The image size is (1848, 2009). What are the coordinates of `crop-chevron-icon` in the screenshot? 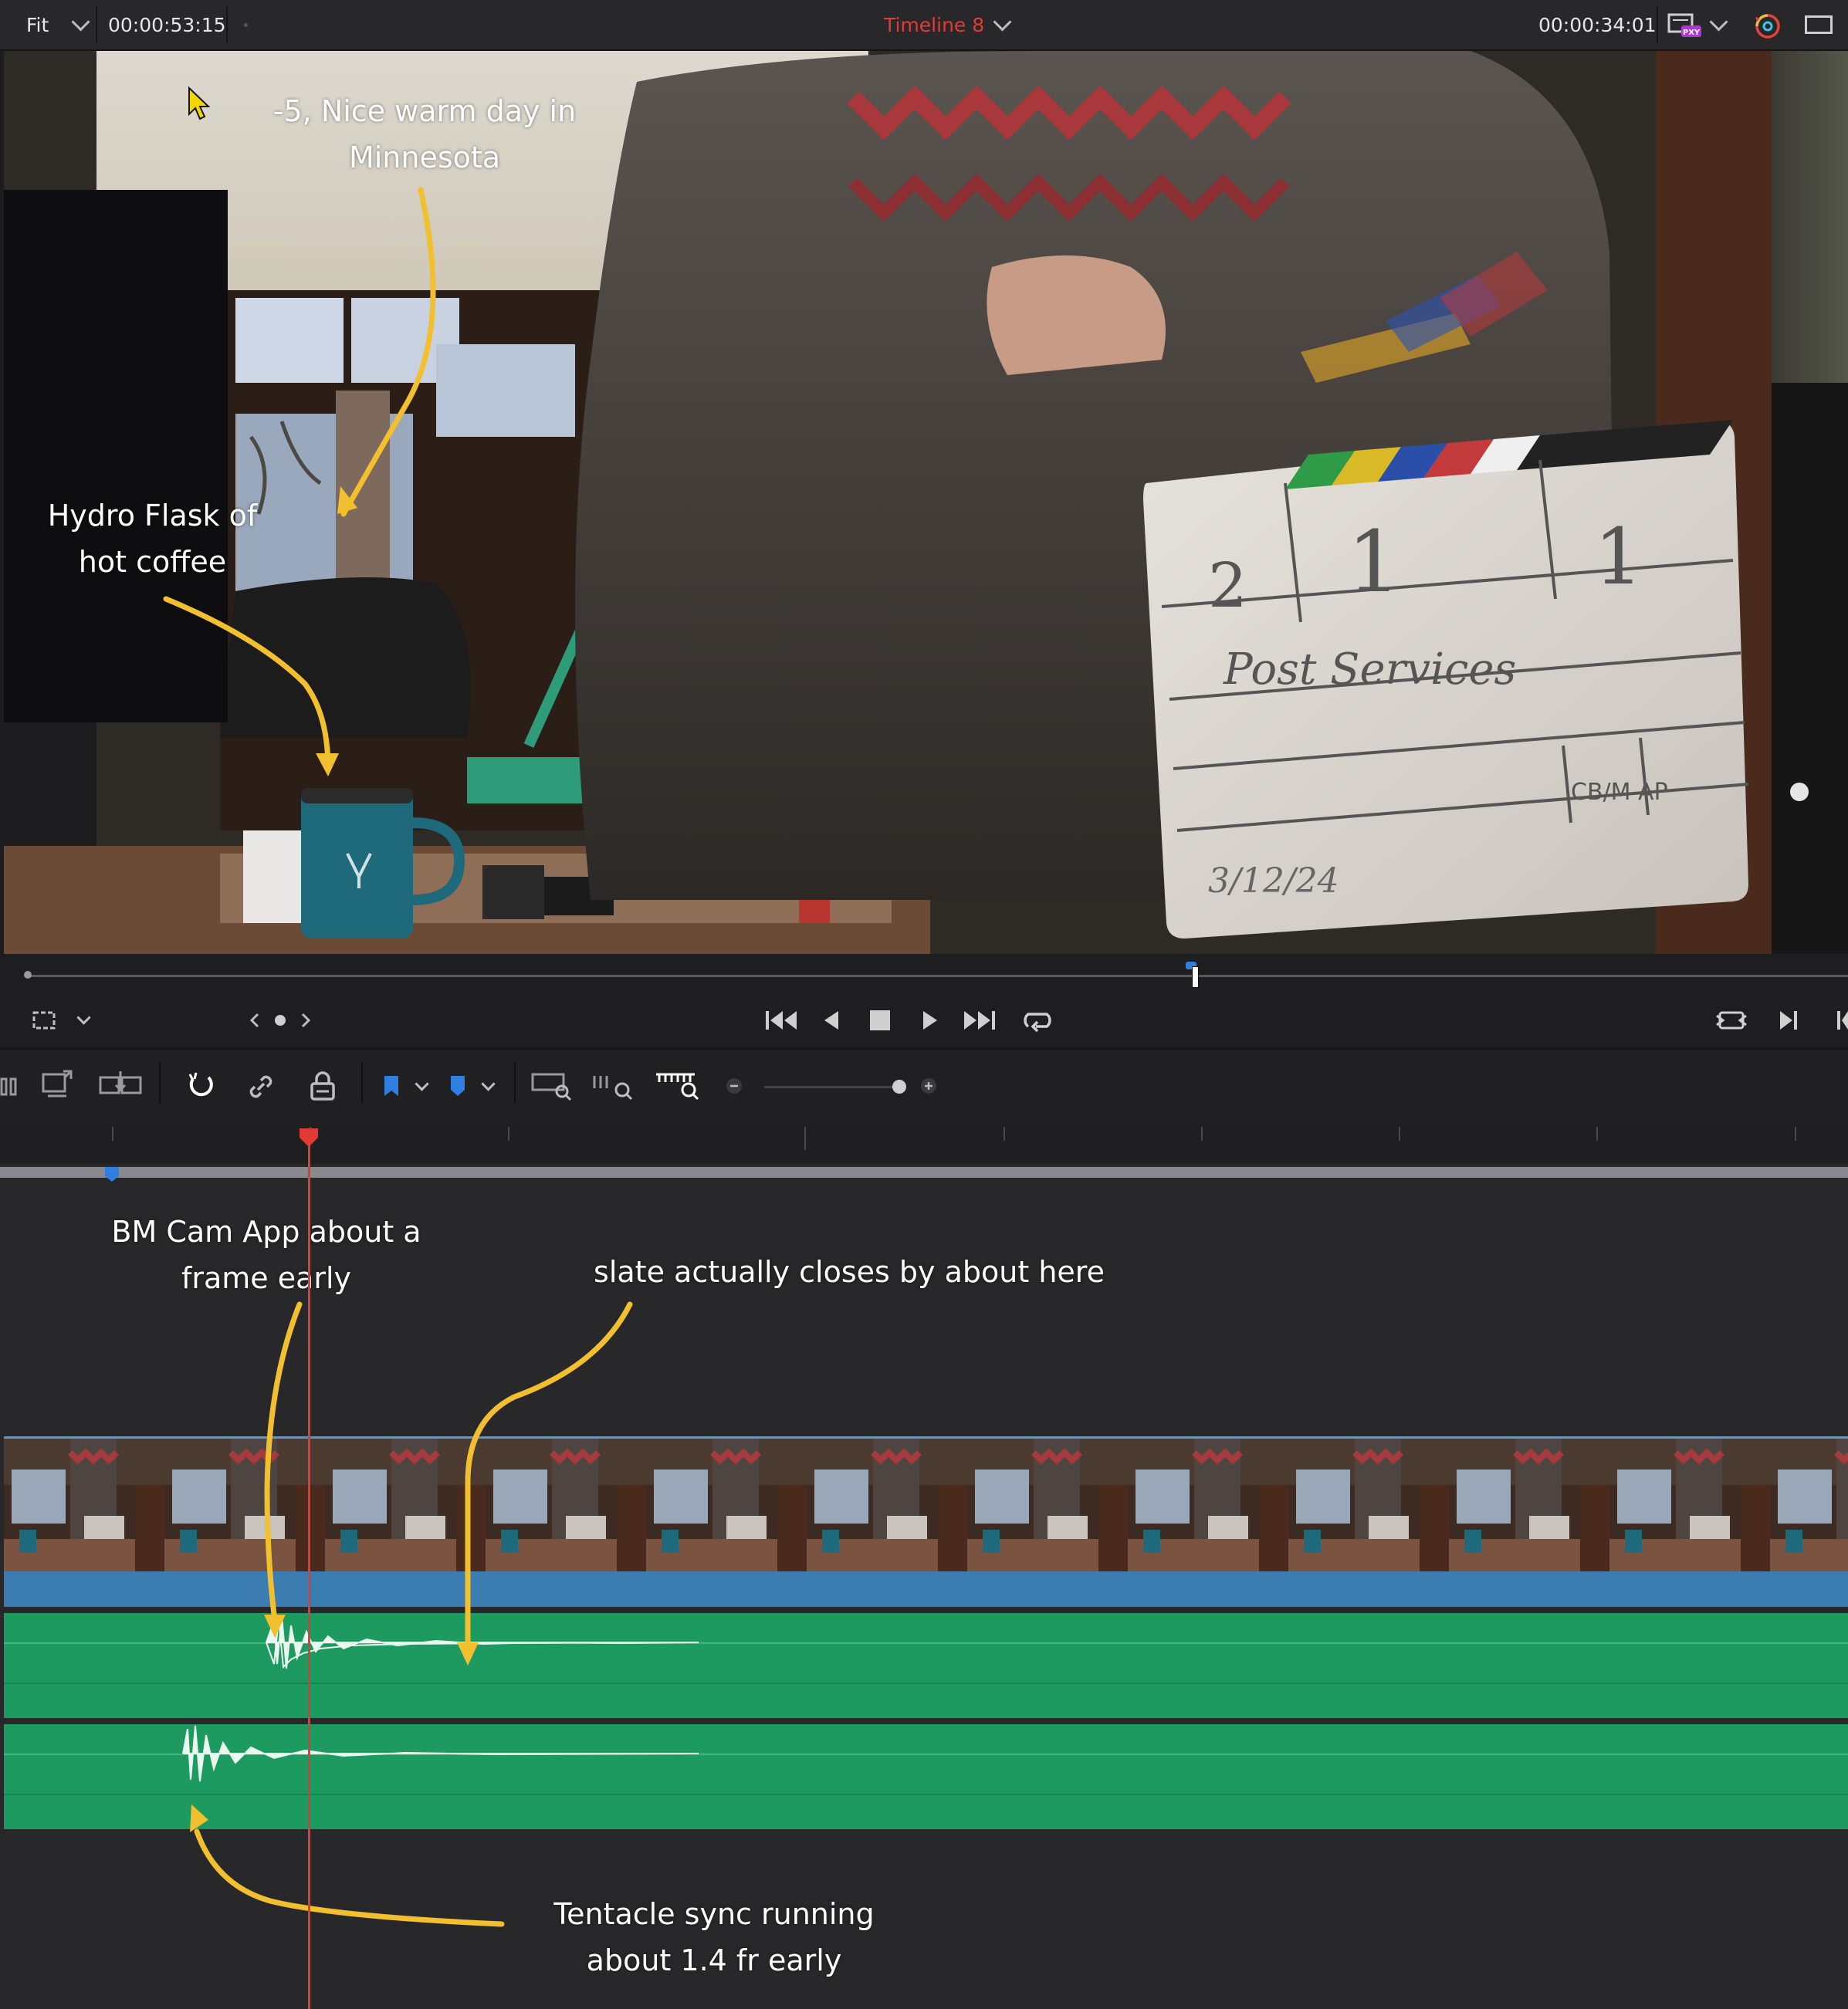 It's located at (83, 1018).